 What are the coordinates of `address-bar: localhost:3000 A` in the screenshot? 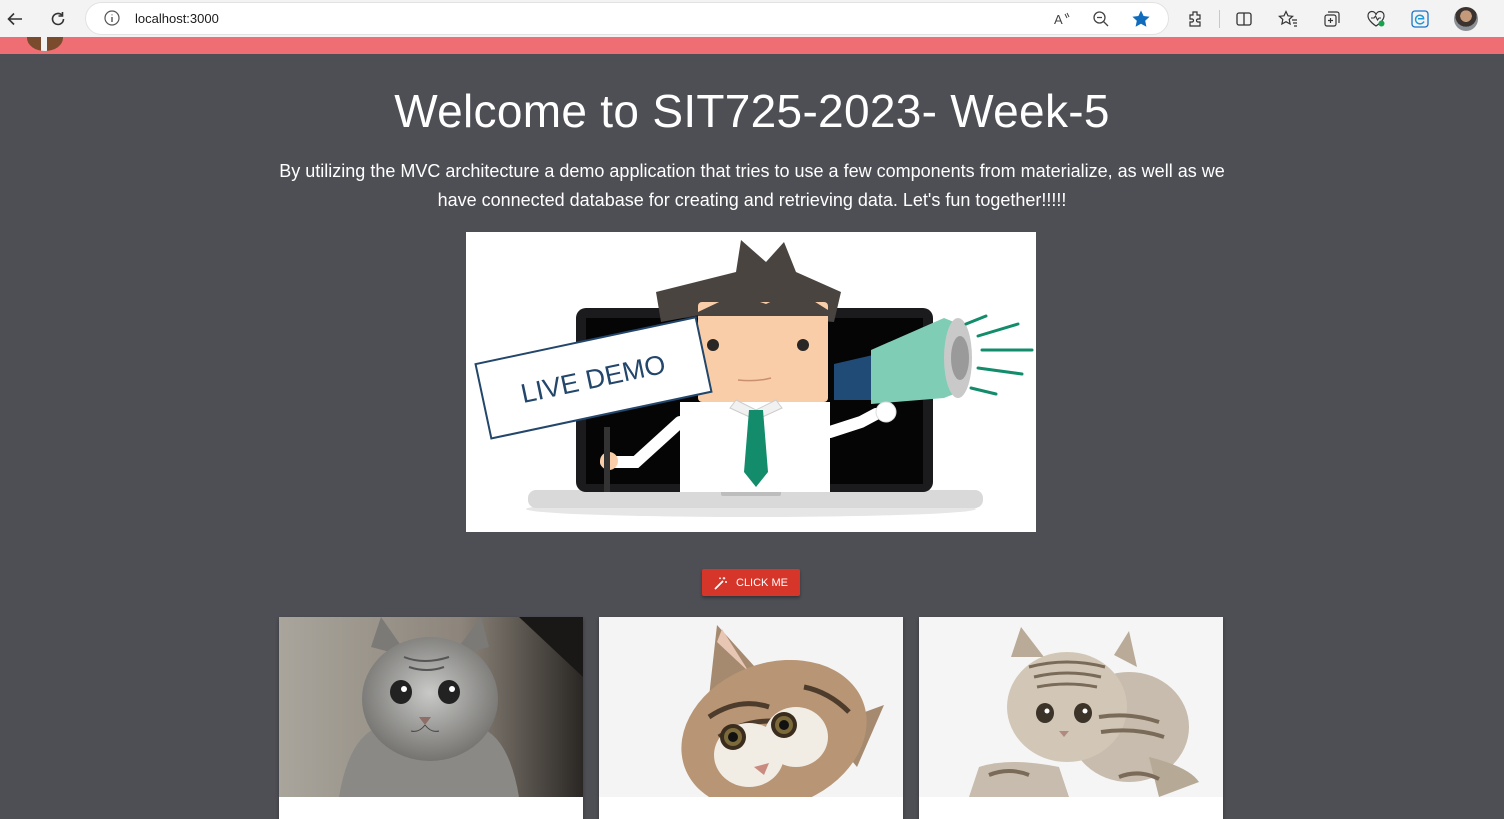 It's located at (627, 18).